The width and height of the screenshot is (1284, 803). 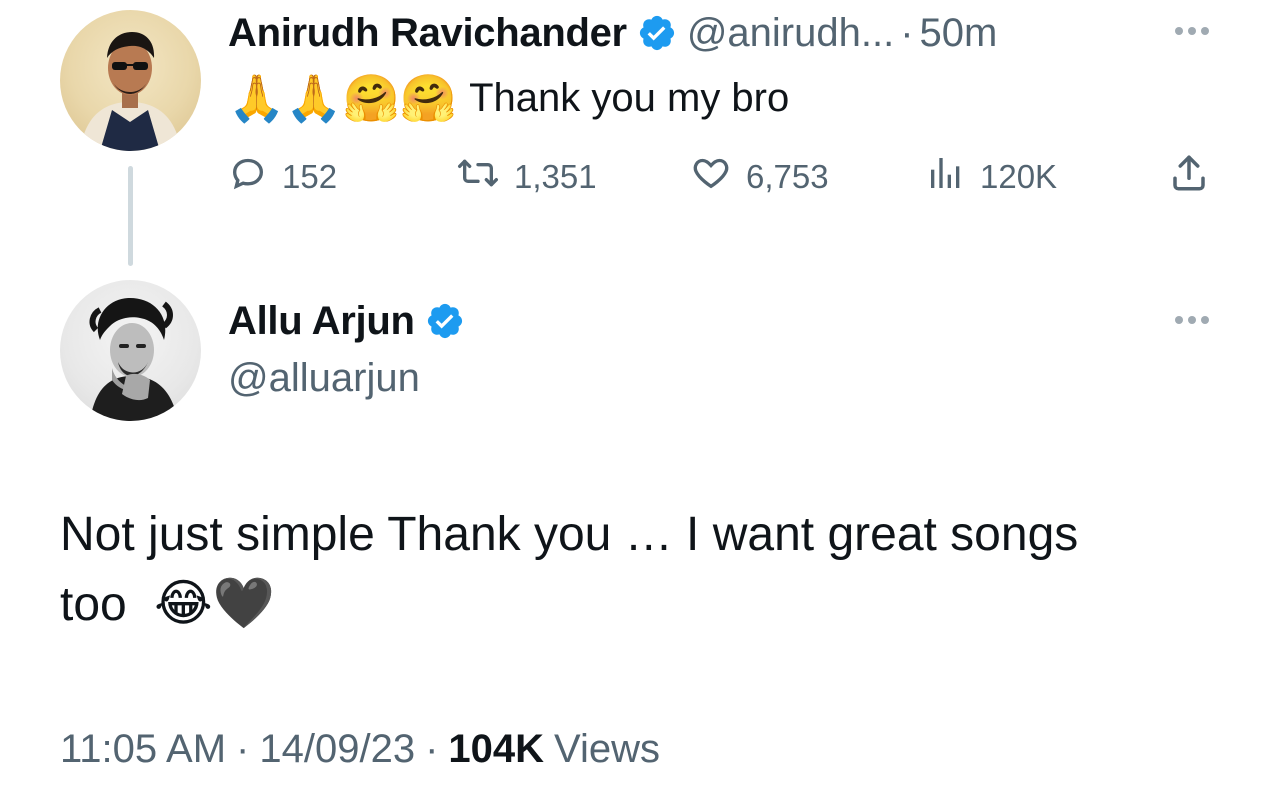 I want to click on main-tweet-header: Allu Arjun, so click(x=351, y=321).